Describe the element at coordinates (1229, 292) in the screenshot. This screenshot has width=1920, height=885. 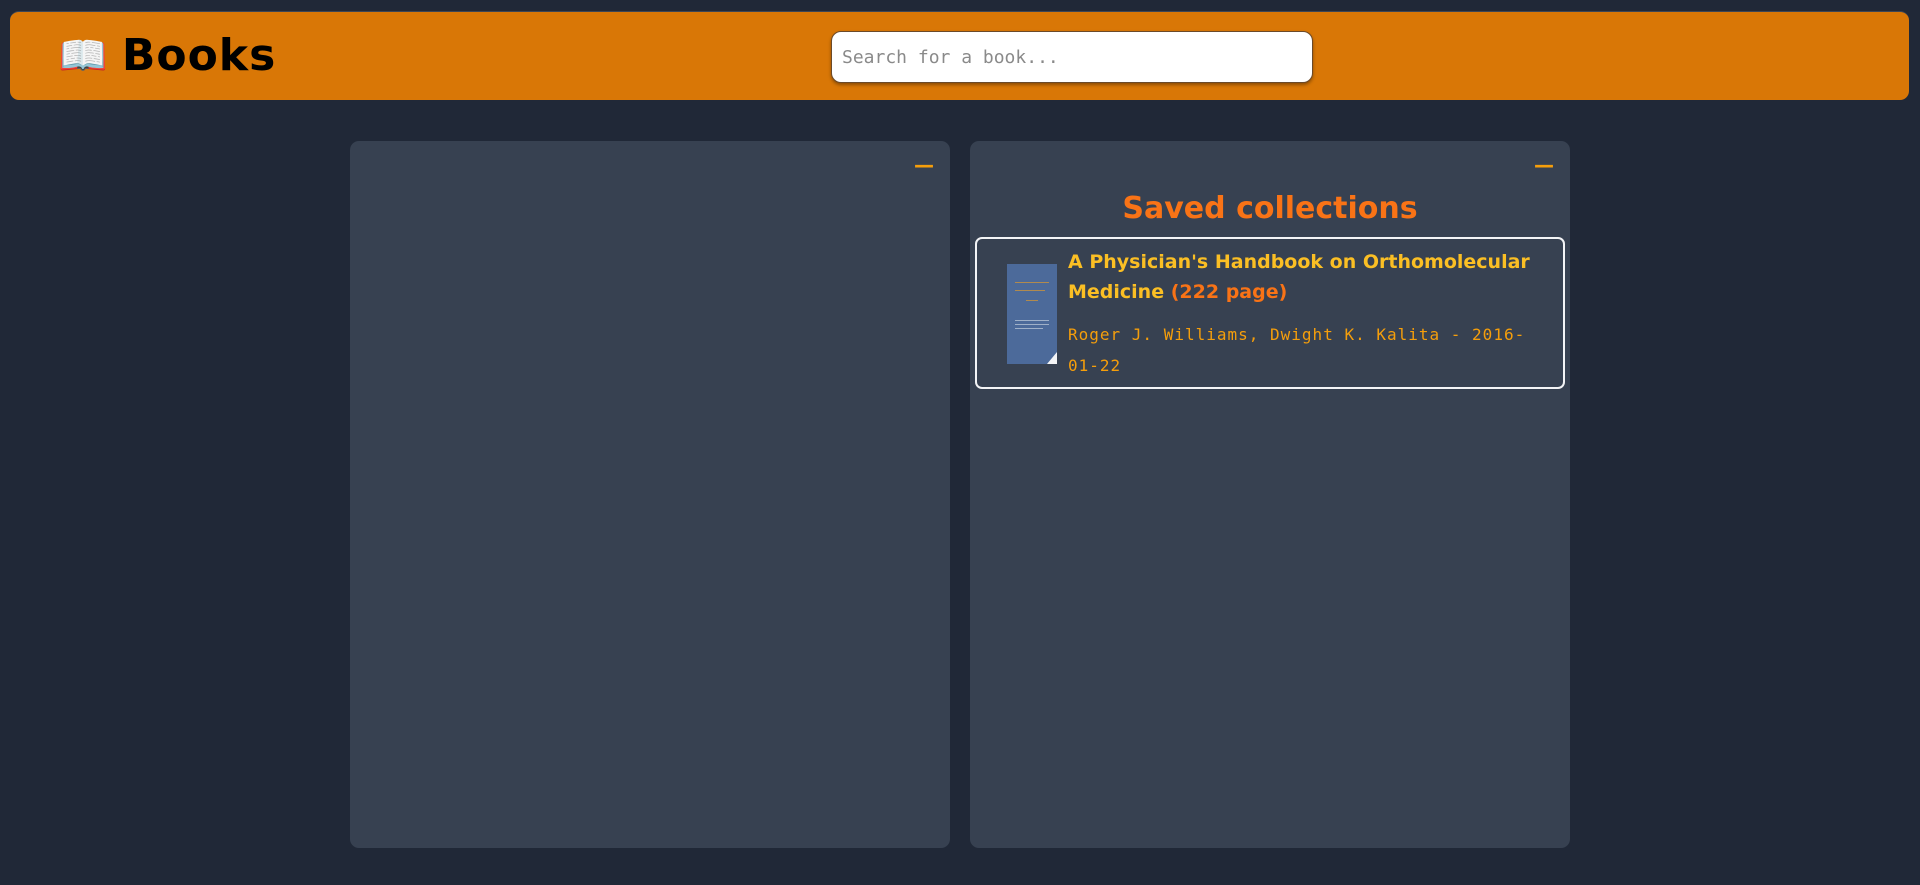
I see `page-count: (222 page)` at that location.